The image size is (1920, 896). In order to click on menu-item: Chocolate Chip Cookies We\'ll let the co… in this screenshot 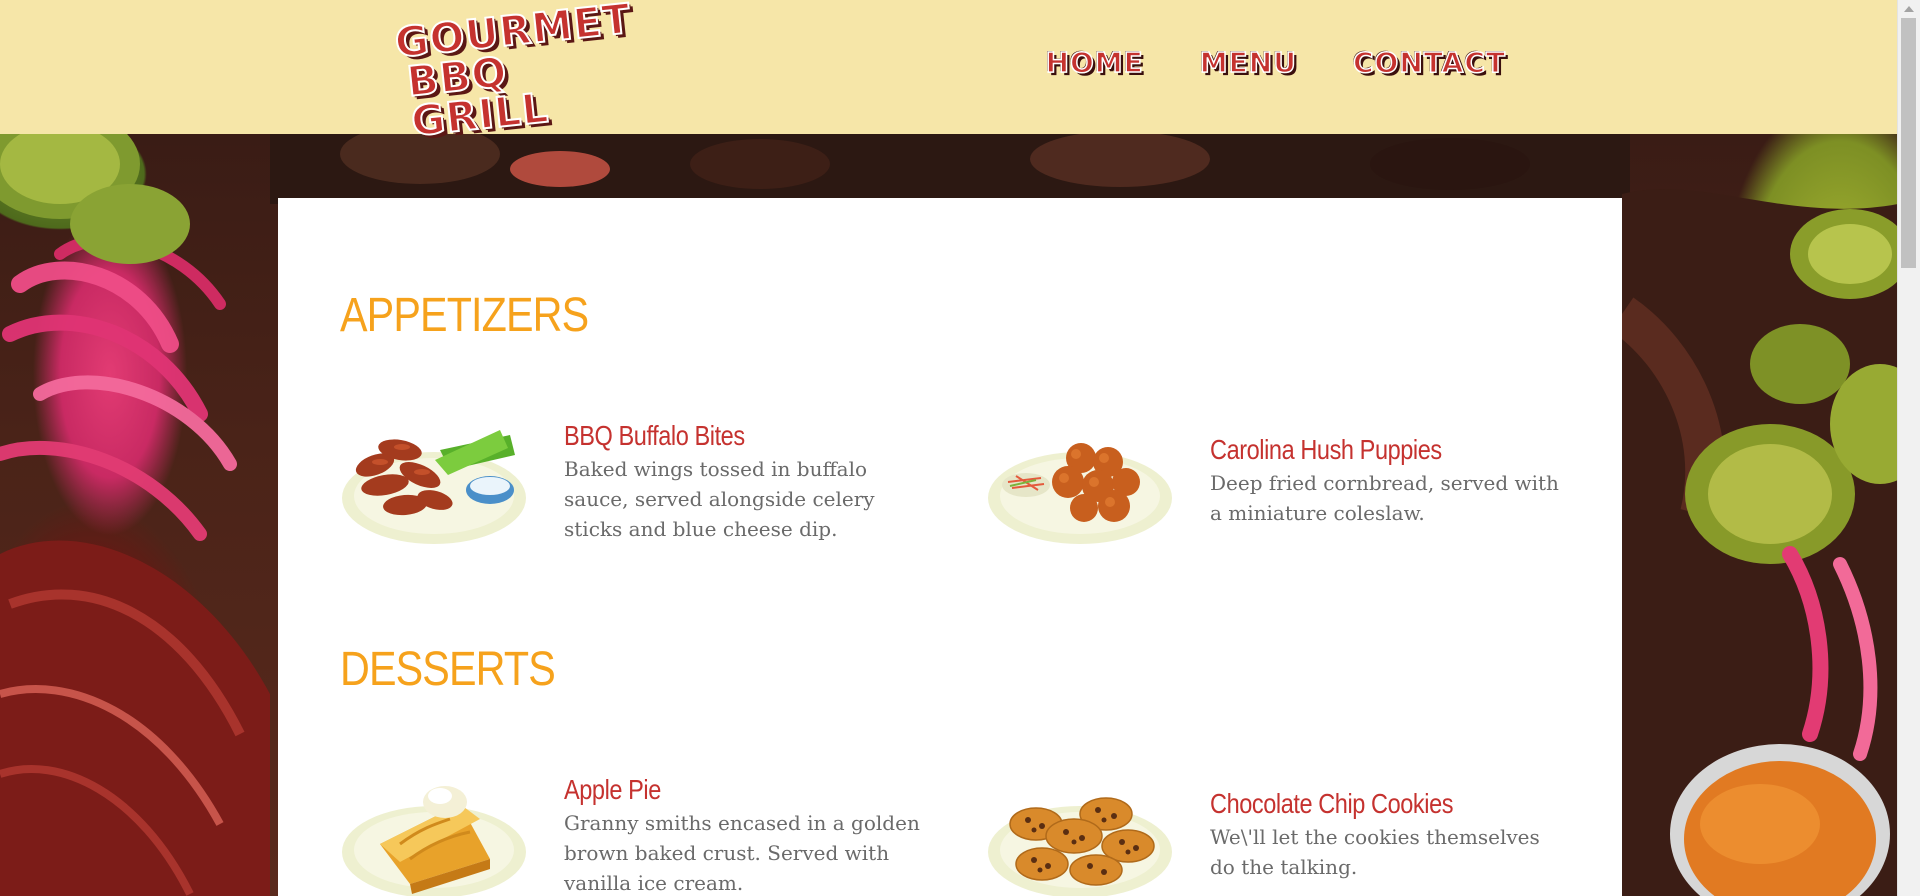, I will do `click(1281, 835)`.